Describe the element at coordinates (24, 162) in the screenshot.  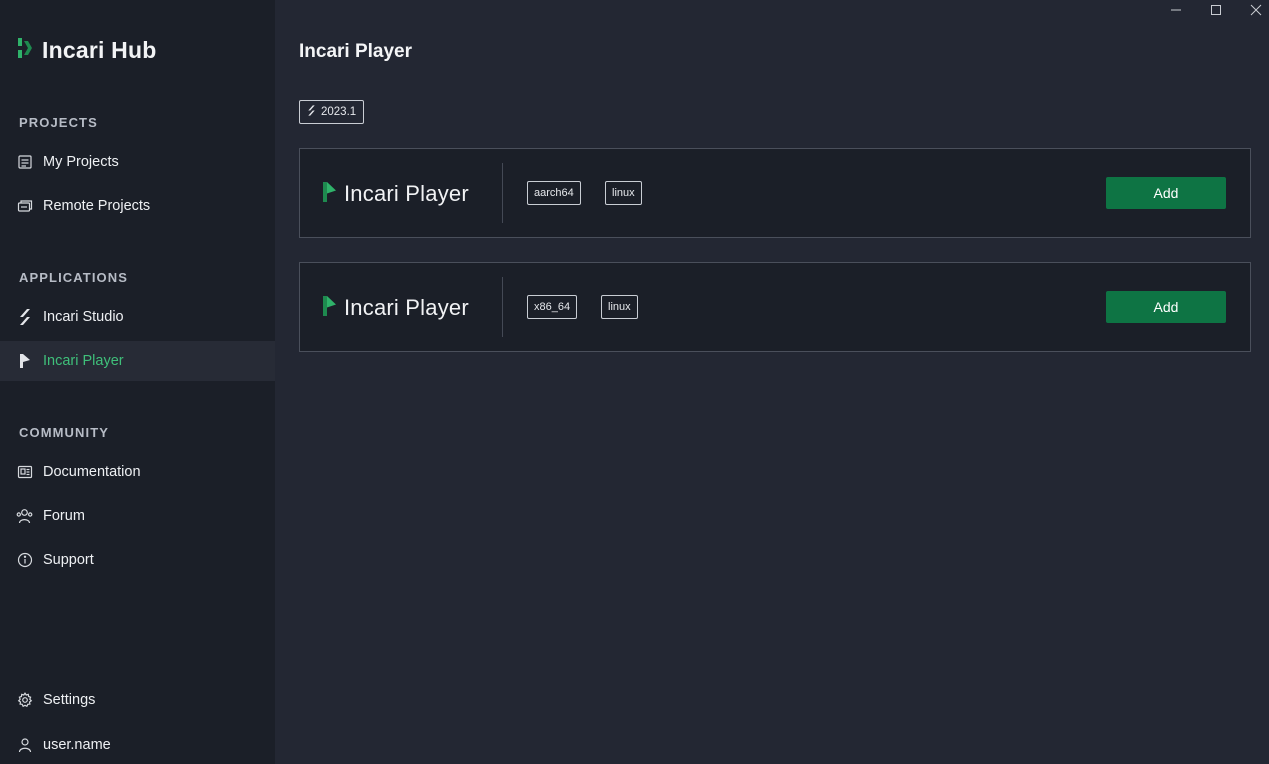
I see `projects-icon` at that location.